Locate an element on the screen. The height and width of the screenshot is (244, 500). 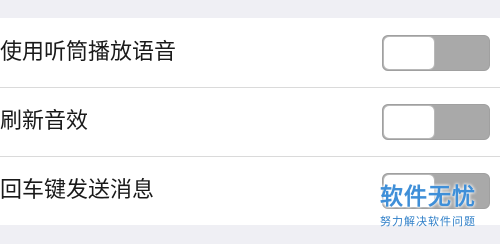
setting-label-refresh-sound: 刷新音效 is located at coordinates (44, 121).